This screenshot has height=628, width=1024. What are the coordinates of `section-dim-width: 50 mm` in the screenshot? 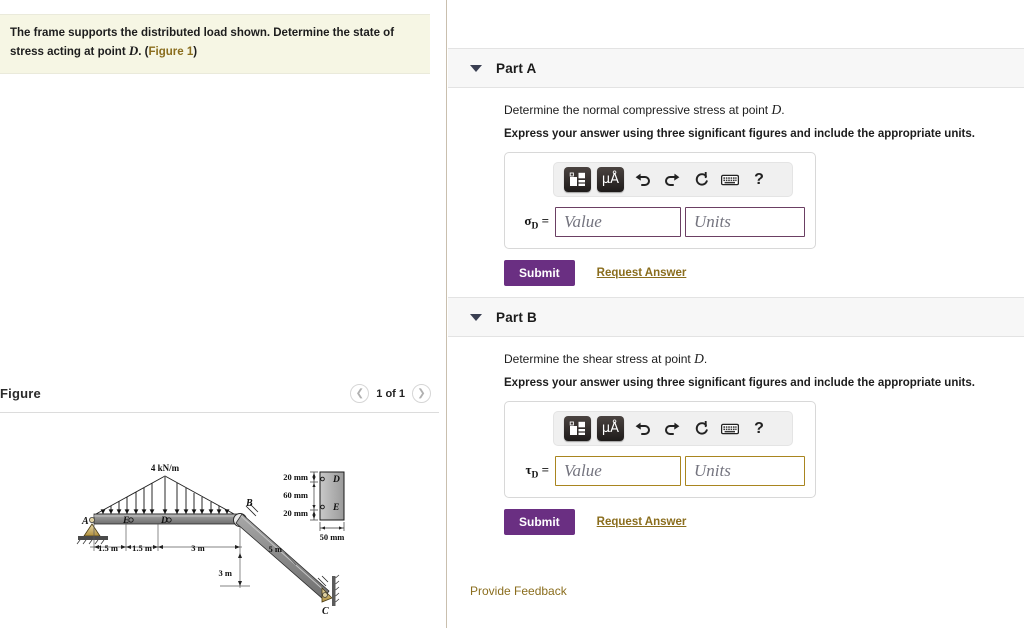 It's located at (332, 537).